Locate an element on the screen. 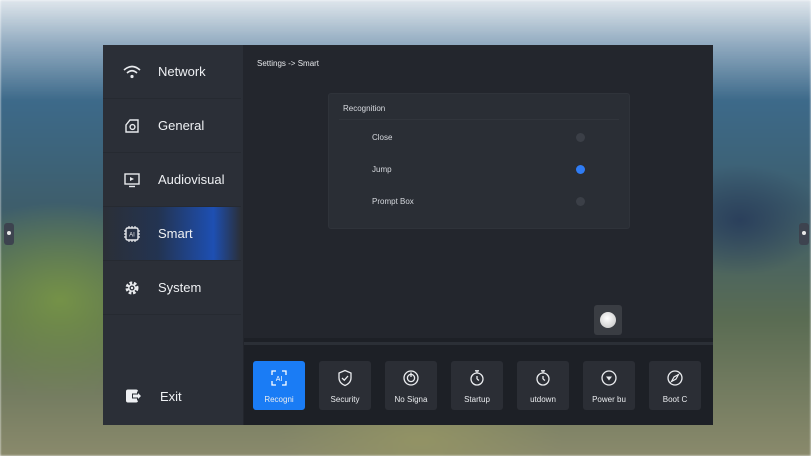 This screenshot has width=811, height=456. sidebar-item-label: General is located at coordinates (181, 125).